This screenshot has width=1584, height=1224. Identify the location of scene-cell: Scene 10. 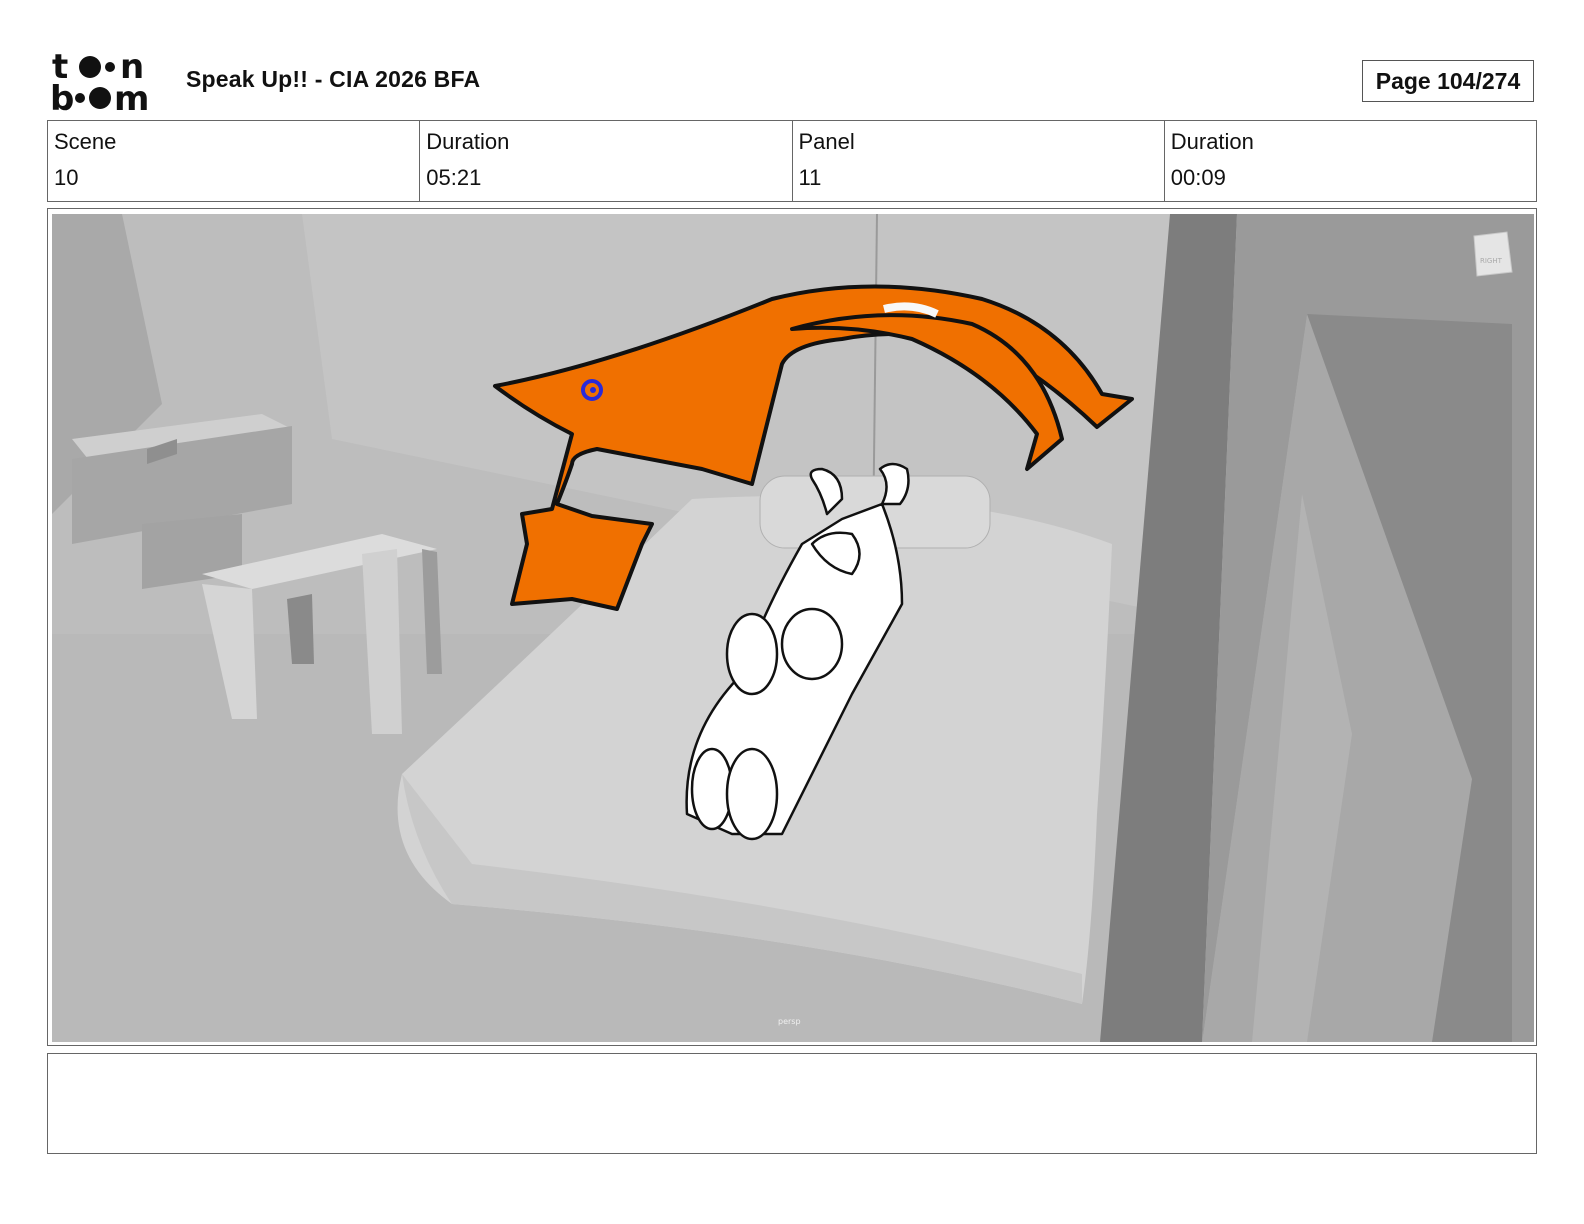
(234, 161).